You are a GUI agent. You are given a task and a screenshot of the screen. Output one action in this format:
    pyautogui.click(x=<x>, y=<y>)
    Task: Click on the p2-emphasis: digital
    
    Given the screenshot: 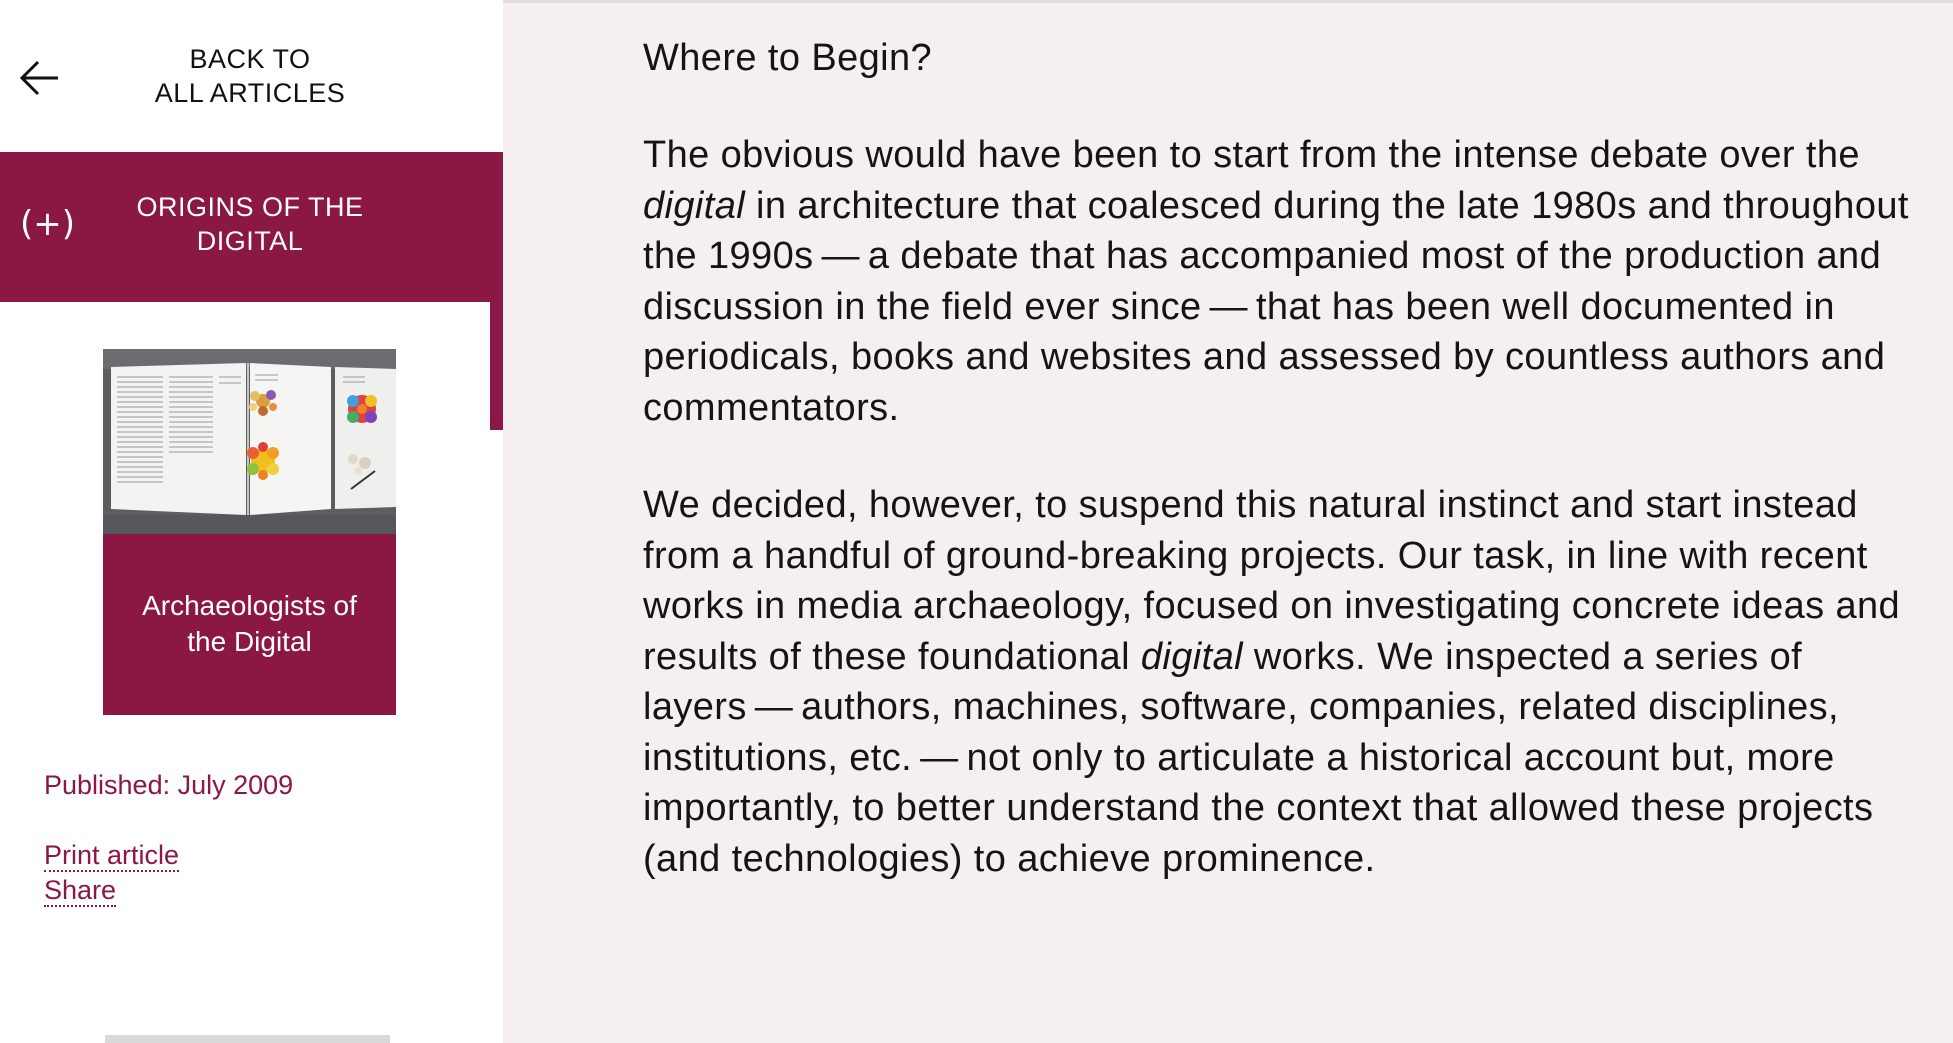 What is the action you would take?
    pyautogui.click(x=1191, y=656)
    